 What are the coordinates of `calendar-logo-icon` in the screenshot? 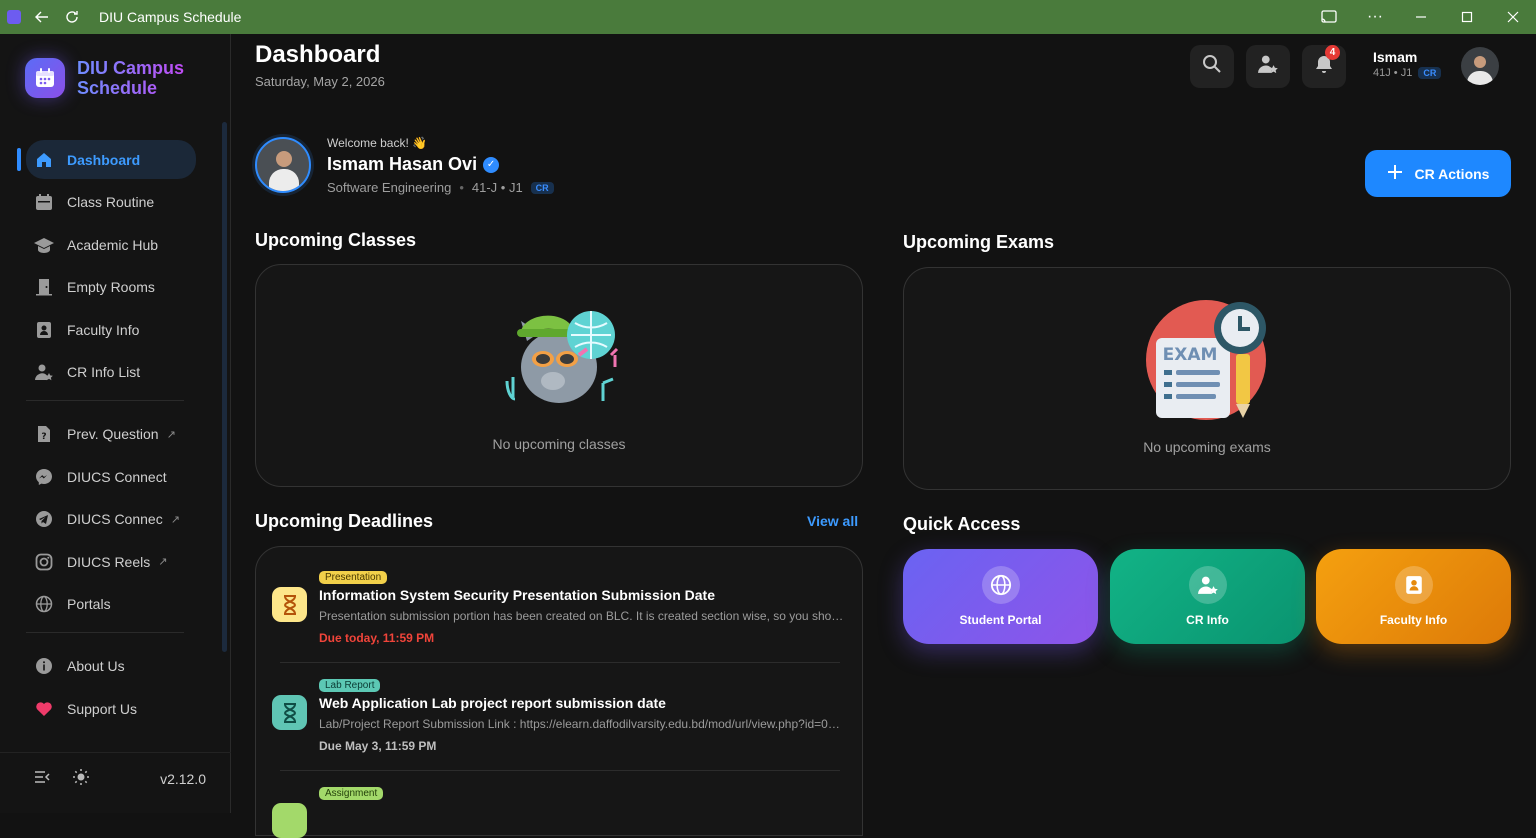 It's located at (45, 78).